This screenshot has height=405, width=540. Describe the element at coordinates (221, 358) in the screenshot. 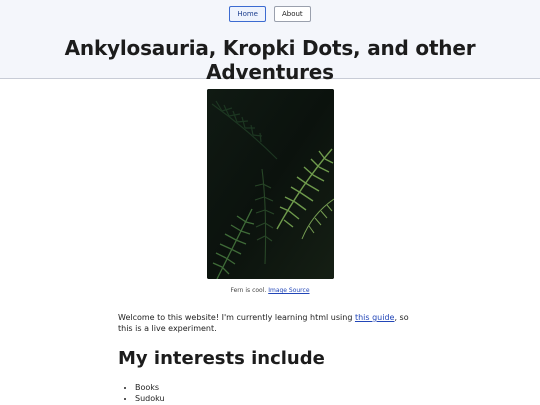

I see `interests-heading: My interests include` at that location.